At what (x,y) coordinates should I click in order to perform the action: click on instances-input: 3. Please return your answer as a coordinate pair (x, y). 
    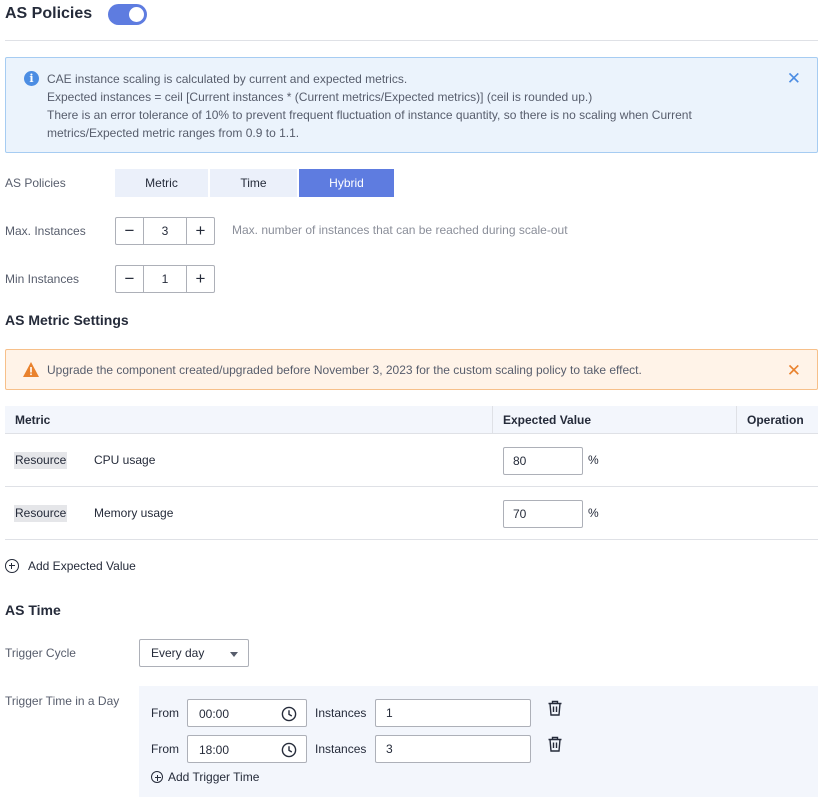
    Looking at the image, I should click on (453, 749).